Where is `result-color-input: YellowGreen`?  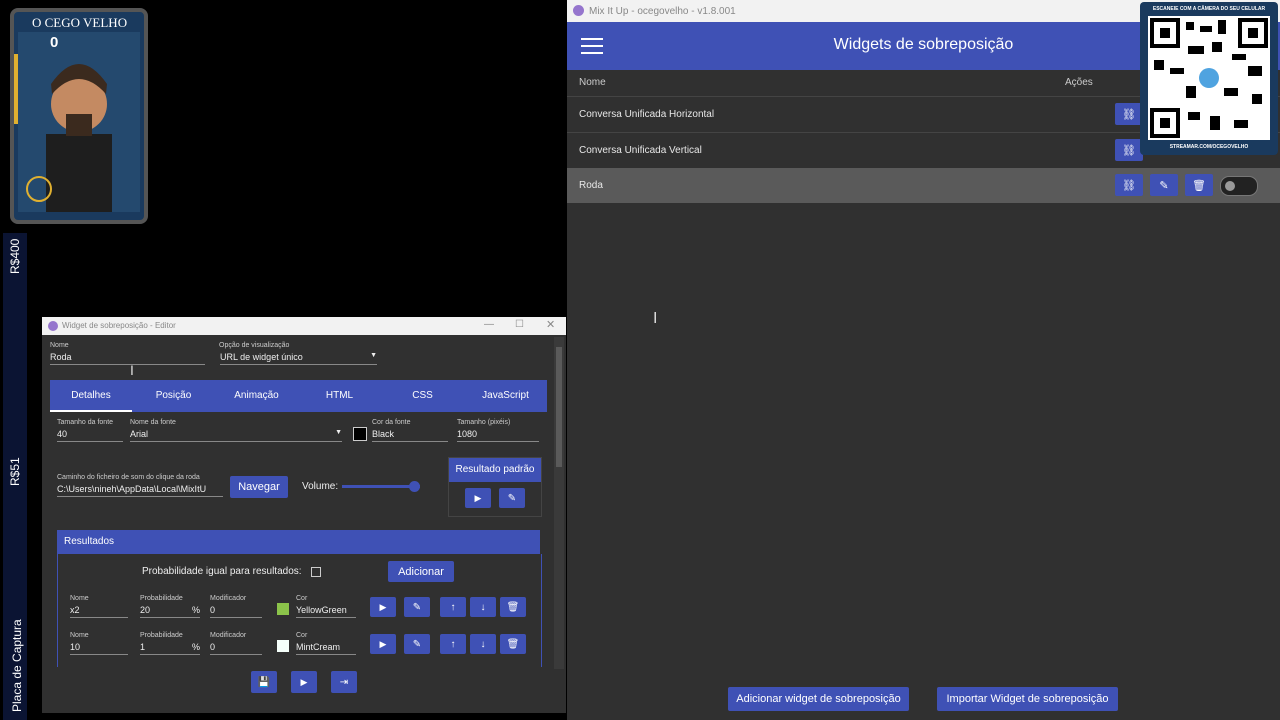
result-color-input: YellowGreen is located at coordinates (326, 611).